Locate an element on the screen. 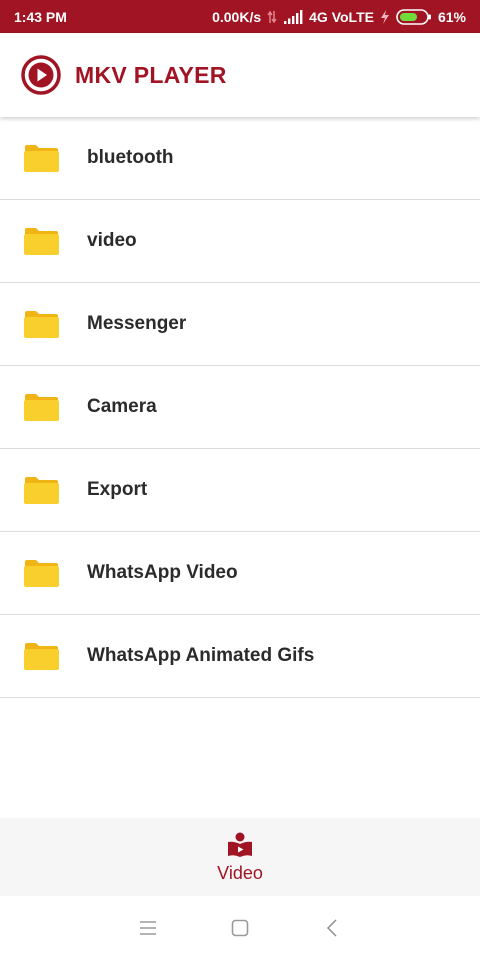  folder-name: WhatsApp Video is located at coordinates (162, 572).